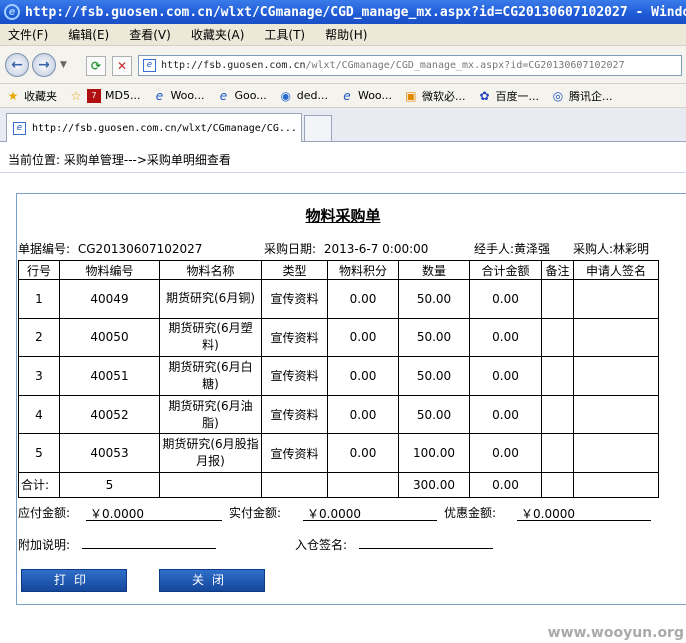 The width and height of the screenshot is (686, 643). What do you see at coordinates (119, 160) in the screenshot?
I see `breadcrumb: 当前位置: 采购单管理--->采购单明细查看` at bounding box center [119, 160].